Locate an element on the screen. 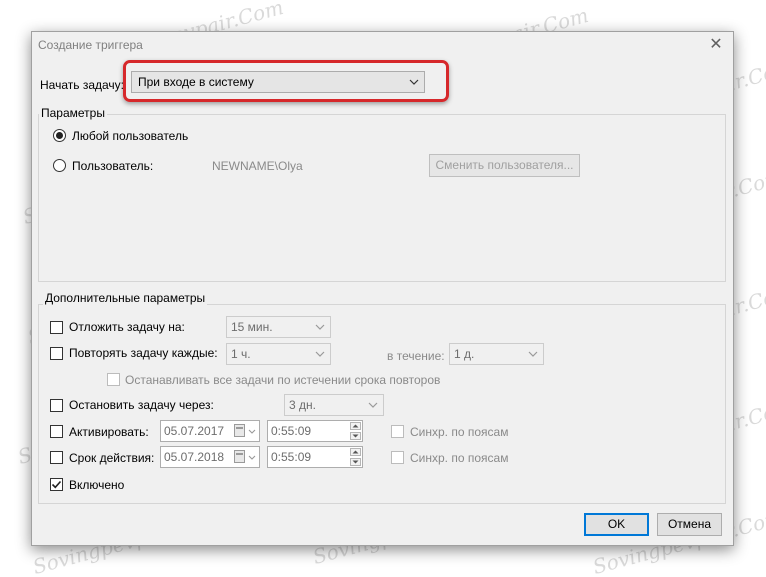 The width and height of the screenshot is (766, 577). delay-label: Отложить задачу на: is located at coordinates (127, 327).